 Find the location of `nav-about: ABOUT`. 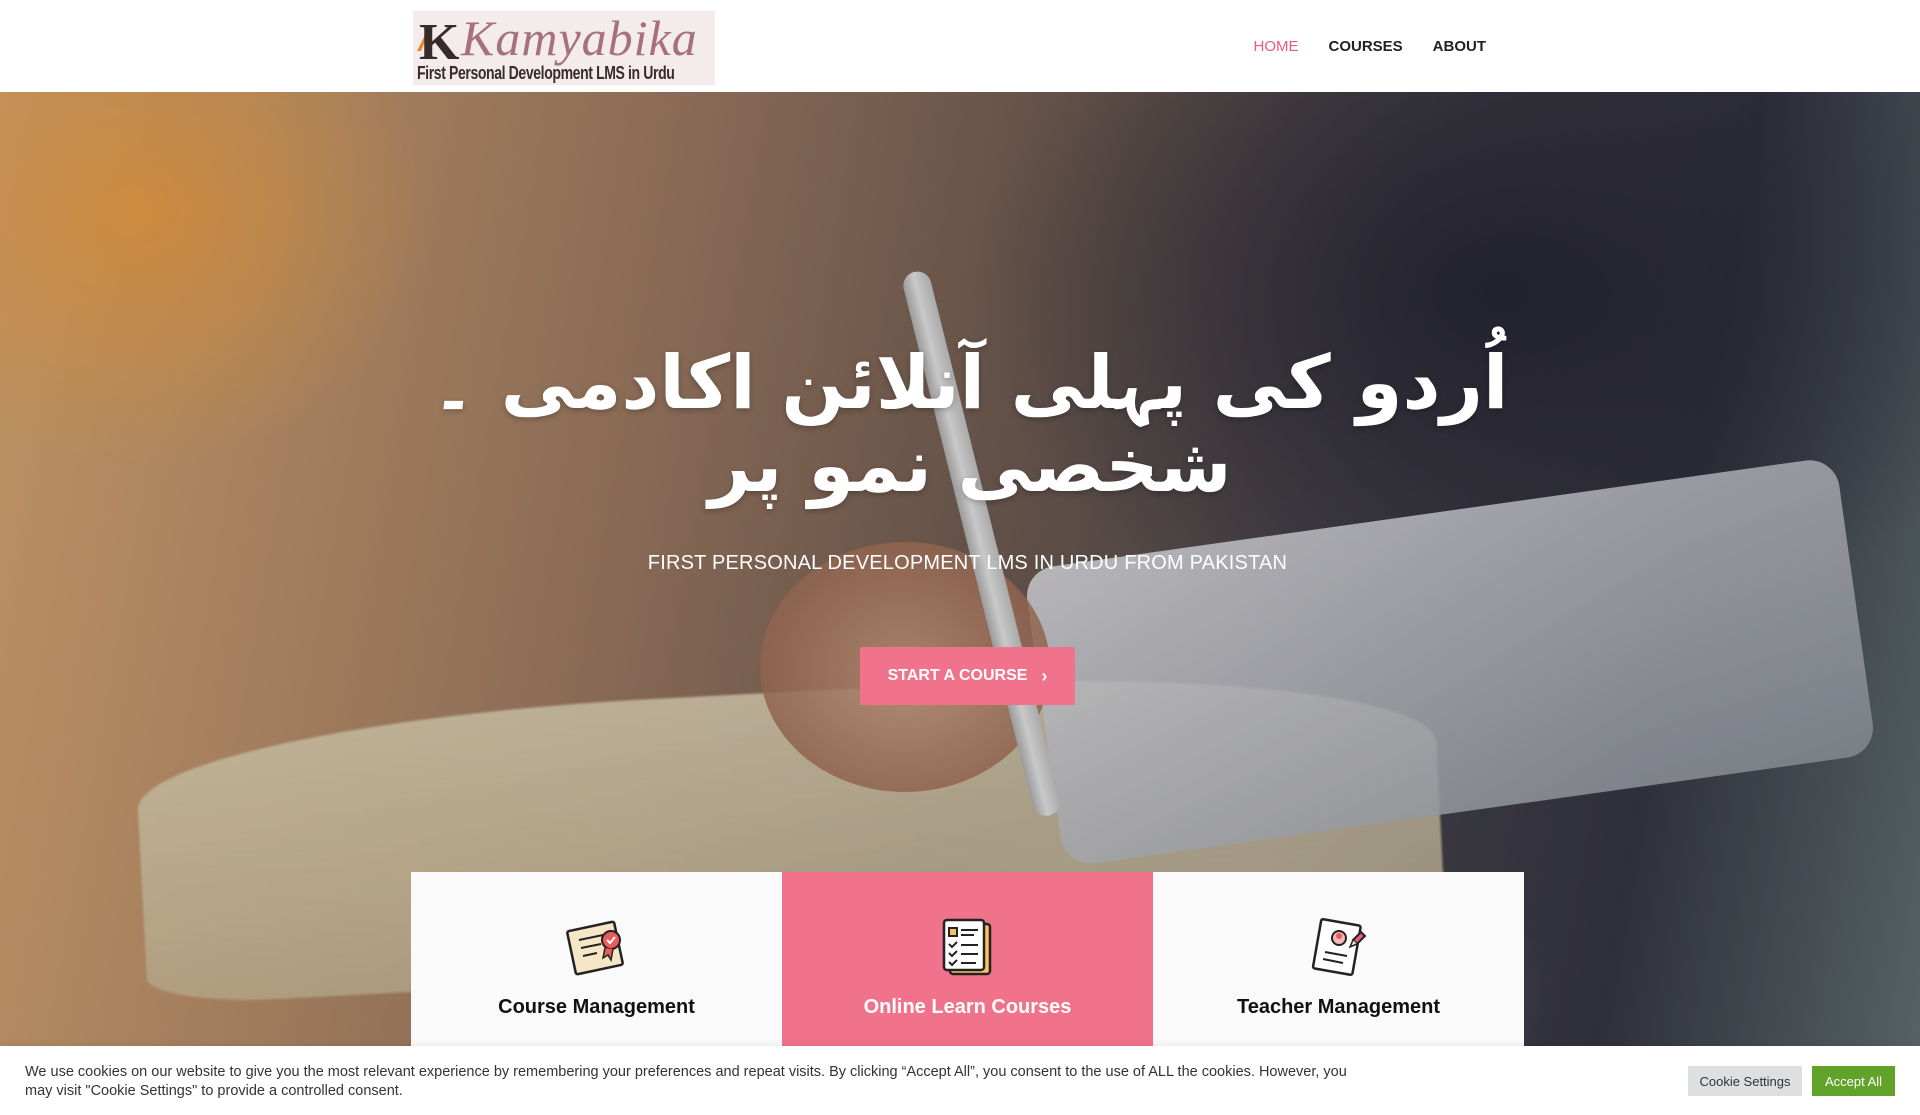

nav-about: ABOUT is located at coordinates (1459, 46).